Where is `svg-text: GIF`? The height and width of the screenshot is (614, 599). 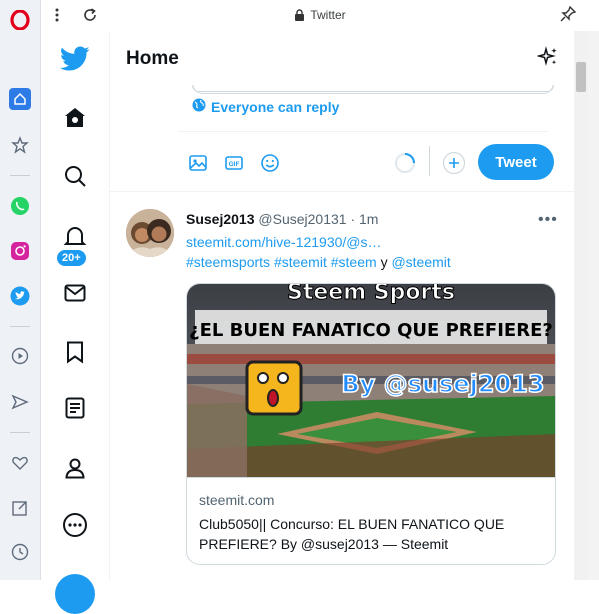
svg-text: GIF is located at coordinates (234, 164).